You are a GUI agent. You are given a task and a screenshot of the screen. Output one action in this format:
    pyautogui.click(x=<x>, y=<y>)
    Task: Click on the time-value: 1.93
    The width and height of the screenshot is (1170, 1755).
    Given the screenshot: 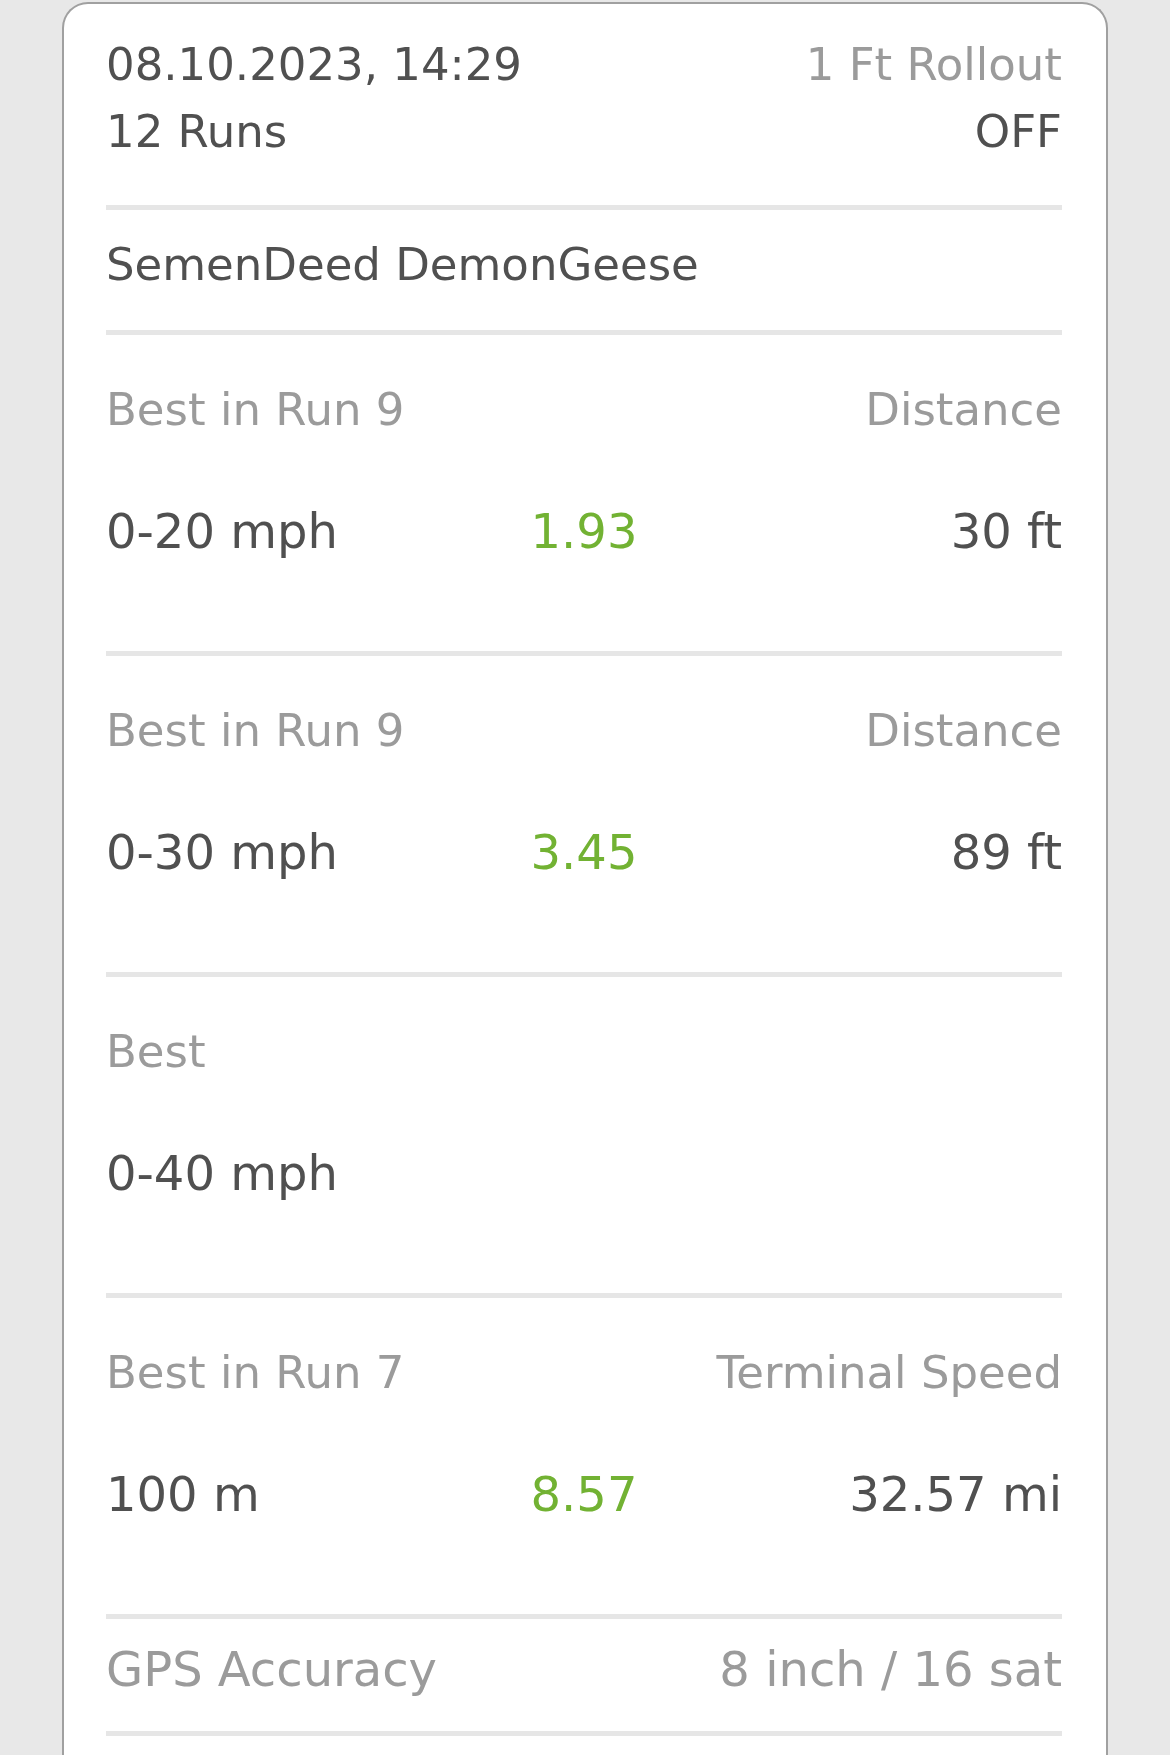 What is the action you would take?
    pyautogui.click(x=584, y=531)
    